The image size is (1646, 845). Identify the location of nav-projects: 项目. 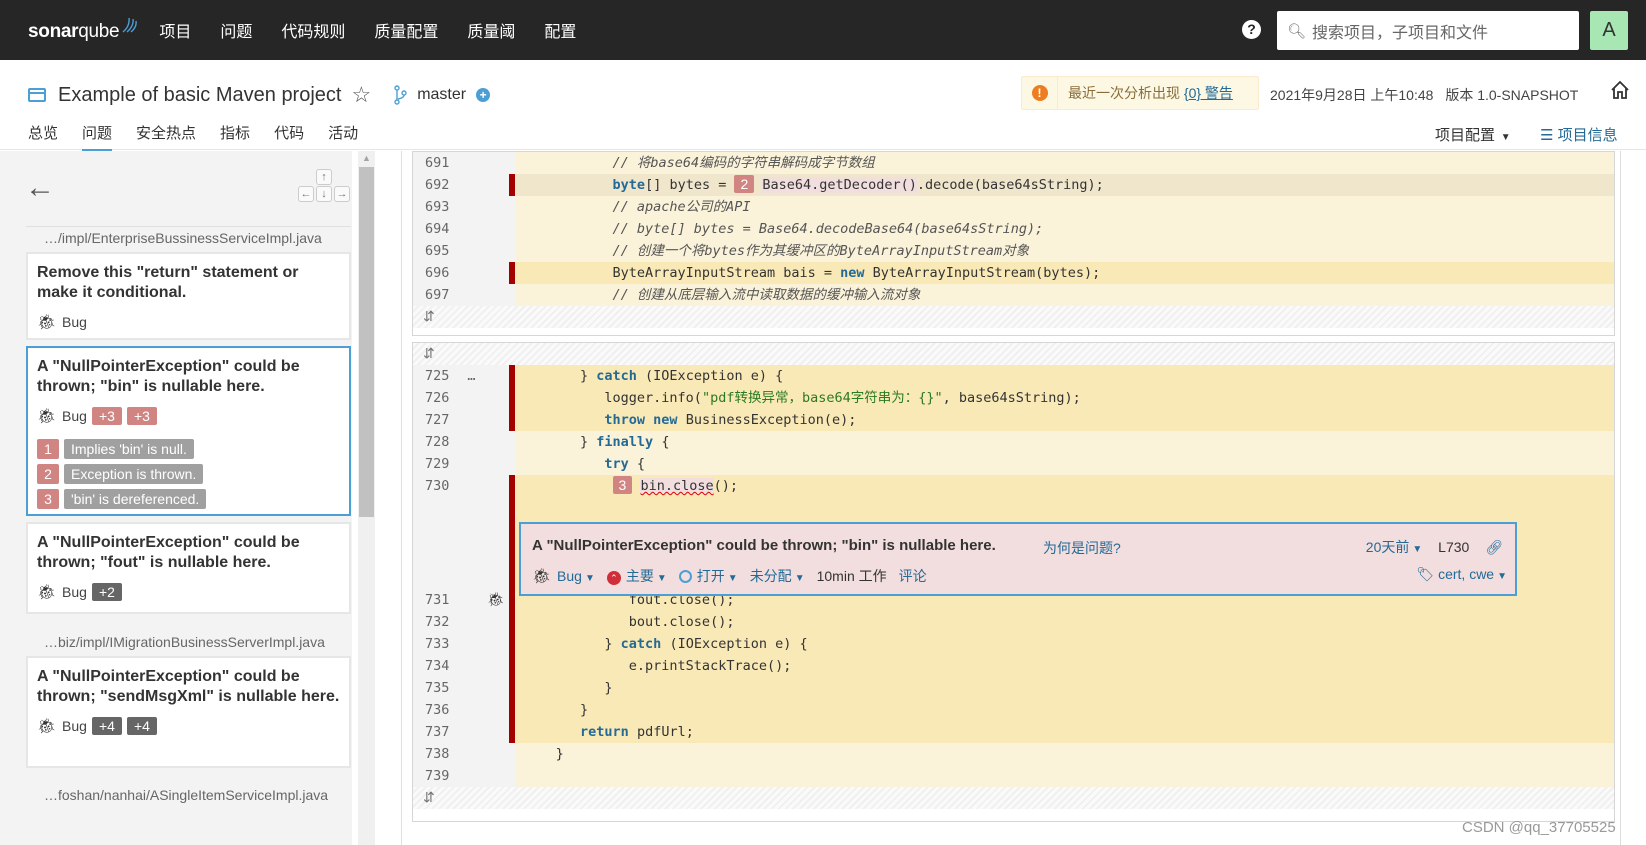
(175, 30).